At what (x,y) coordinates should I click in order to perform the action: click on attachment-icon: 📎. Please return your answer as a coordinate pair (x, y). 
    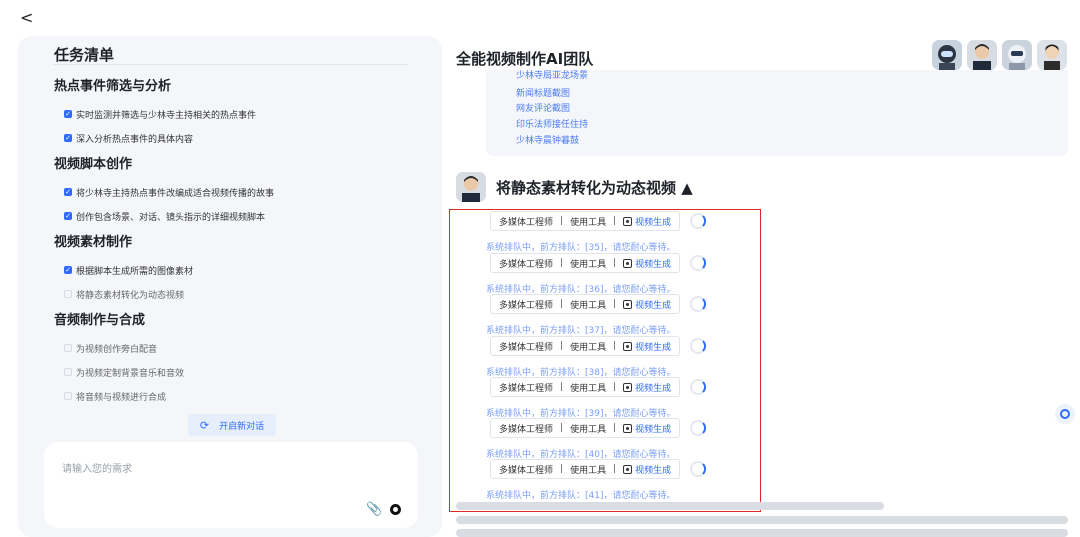
    Looking at the image, I should click on (374, 509).